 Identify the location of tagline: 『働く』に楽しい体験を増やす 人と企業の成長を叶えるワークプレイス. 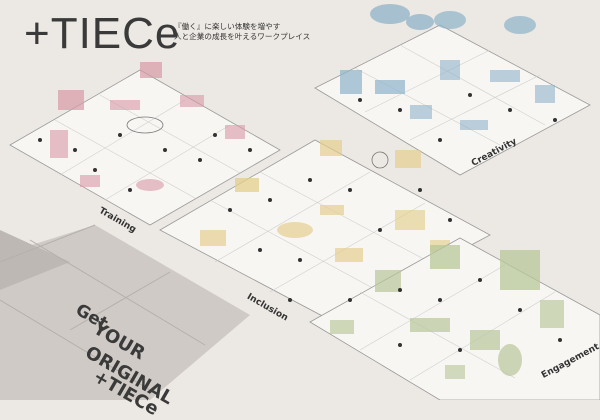
(242, 32).